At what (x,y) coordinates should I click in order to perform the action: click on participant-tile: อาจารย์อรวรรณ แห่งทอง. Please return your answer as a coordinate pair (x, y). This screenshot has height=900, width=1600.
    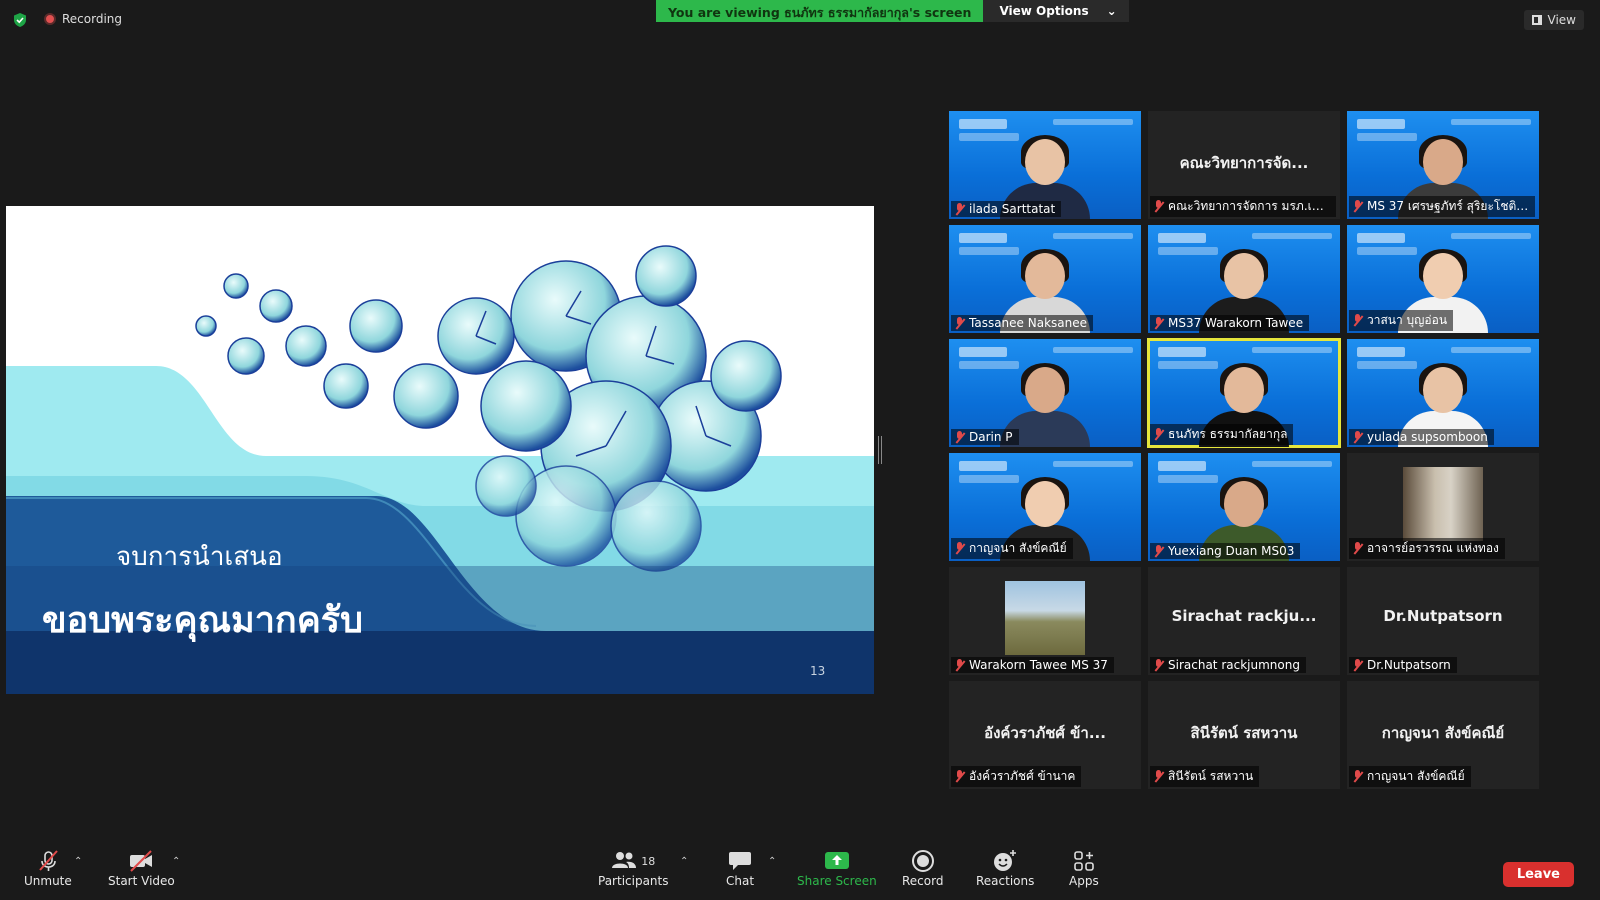
    Looking at the image, I should click on (1443, 507).